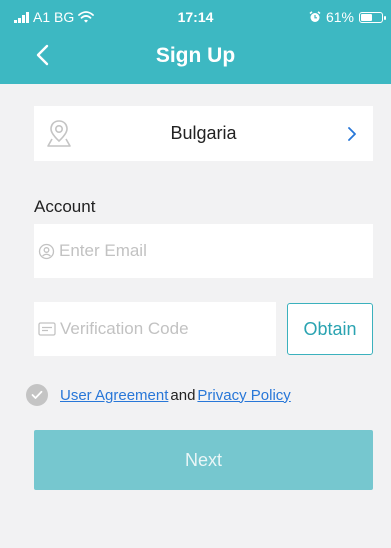 The image size is (391, 548). I want to click on agreement-row: User Agreement and Privacy Policy, so click(158, 395).